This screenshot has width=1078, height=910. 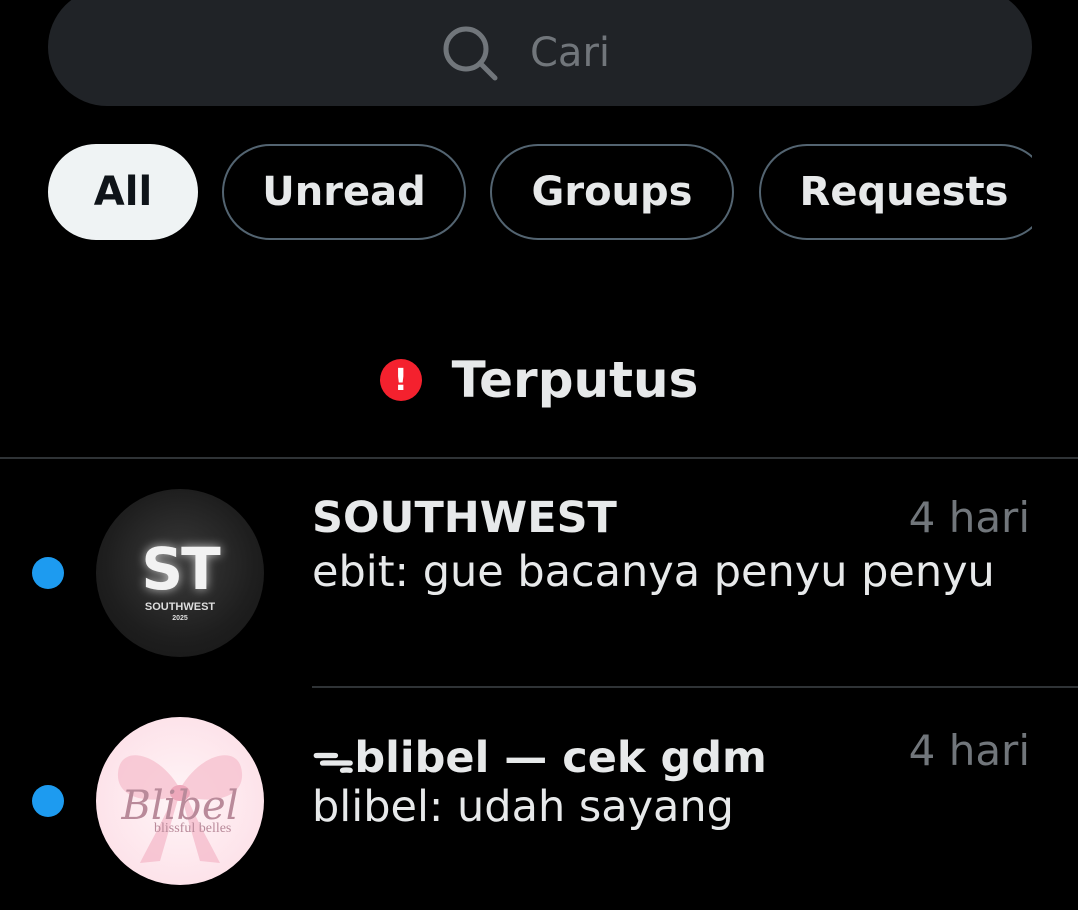 I want to click on tab-requests: Requests, so click(x=895, y=192).